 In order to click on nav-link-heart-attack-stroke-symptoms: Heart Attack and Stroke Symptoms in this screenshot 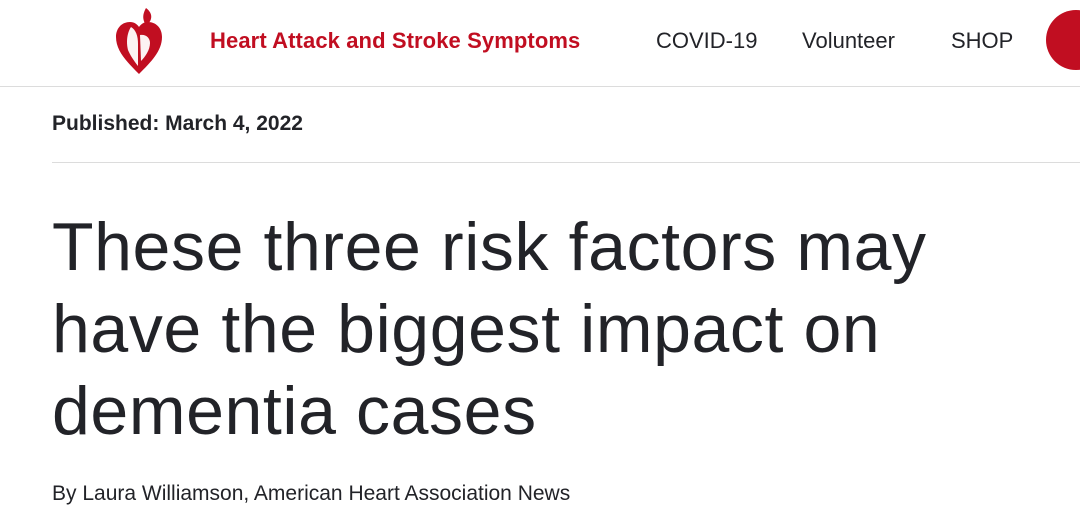, I will do `click(395, 41)`.